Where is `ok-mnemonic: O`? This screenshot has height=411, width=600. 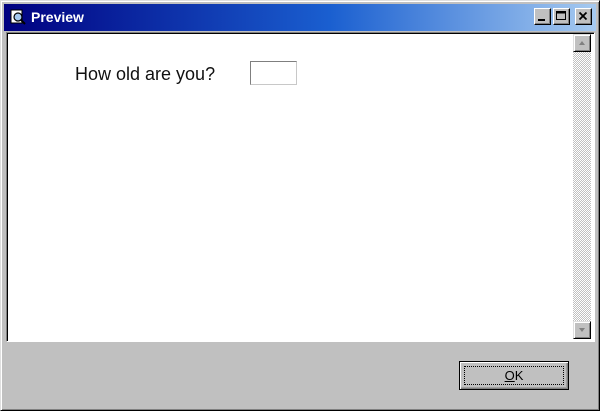 ok-mnemonic: O is located at coordinates (509, 375).